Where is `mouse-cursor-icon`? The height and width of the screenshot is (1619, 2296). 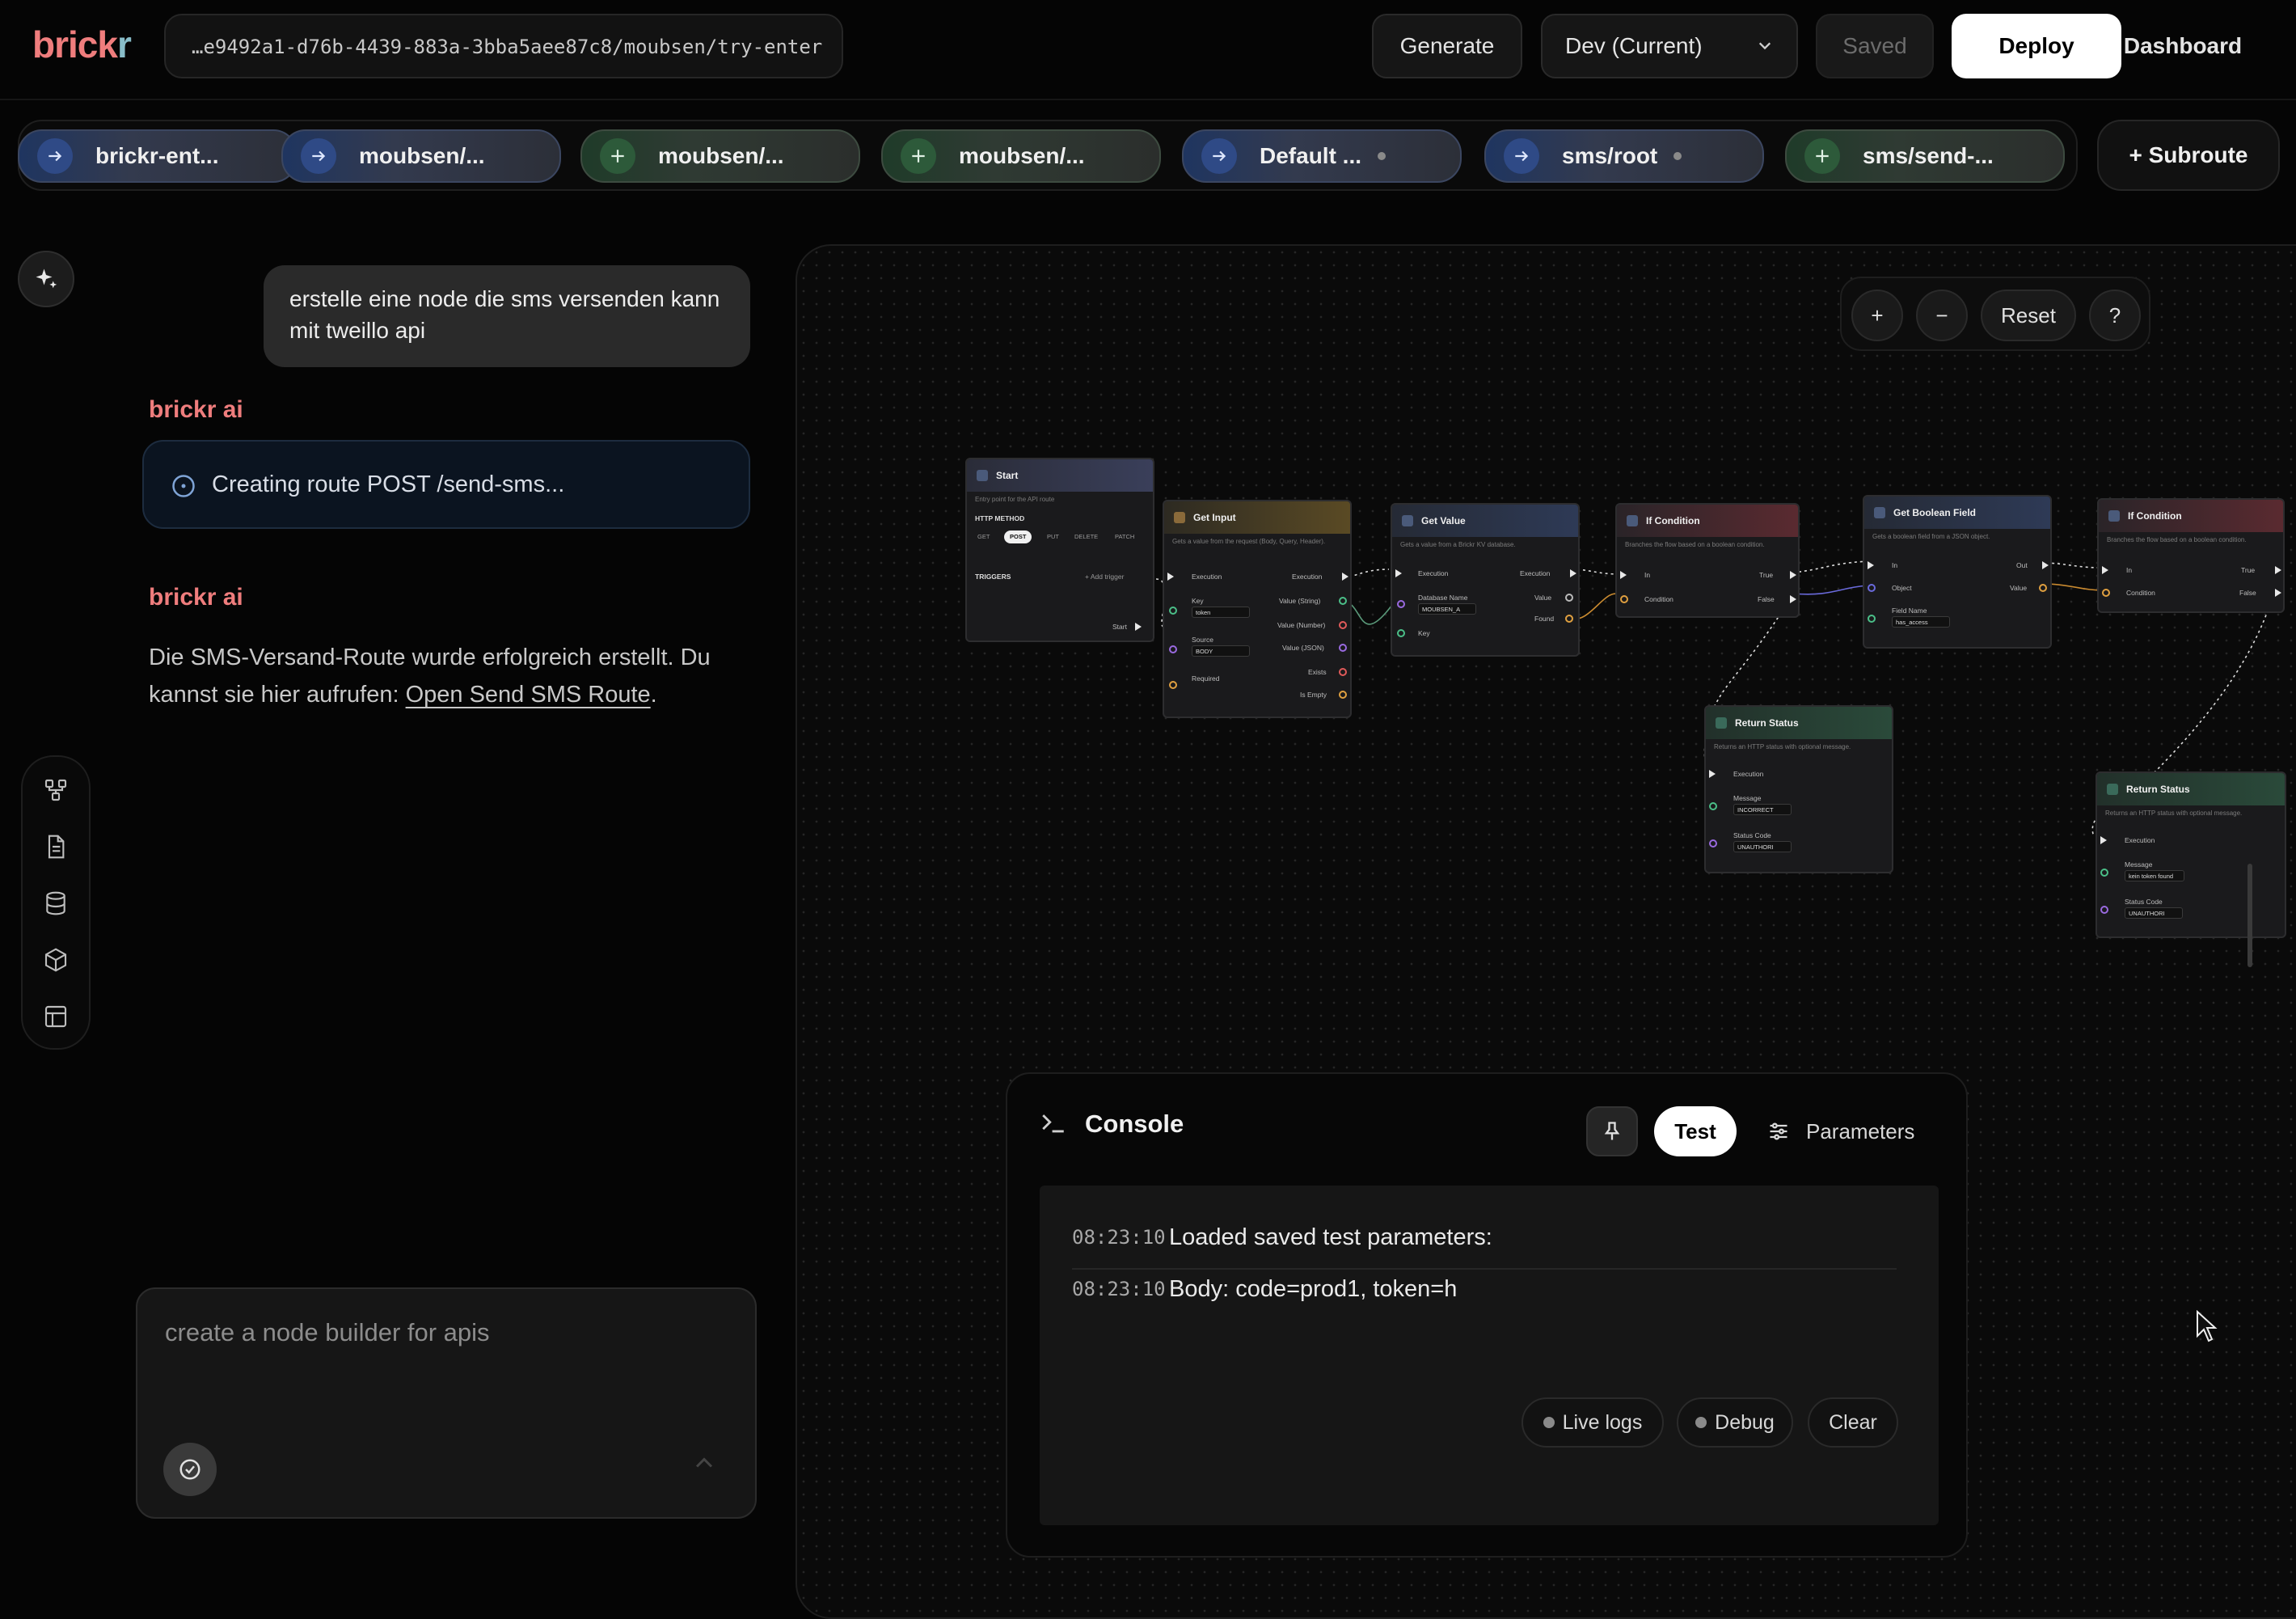
mouse-cursor-icon is located at coordinates (2208, 1326).